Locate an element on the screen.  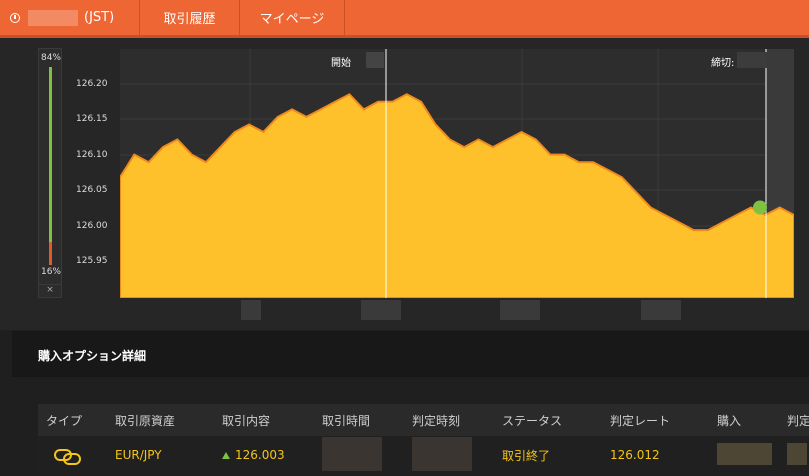
gauge-down-percent: 16% is located at coordinates (50, 272).